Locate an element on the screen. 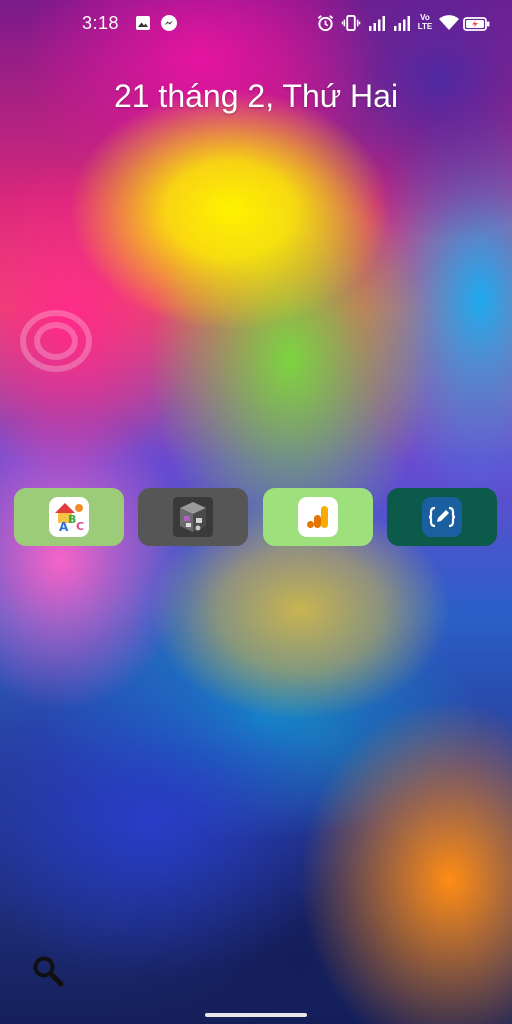 Image resolution: width=512 pixels, height=1024 pixels. abc-kids-app-icon: A B C is located at coordinates (69, 517).